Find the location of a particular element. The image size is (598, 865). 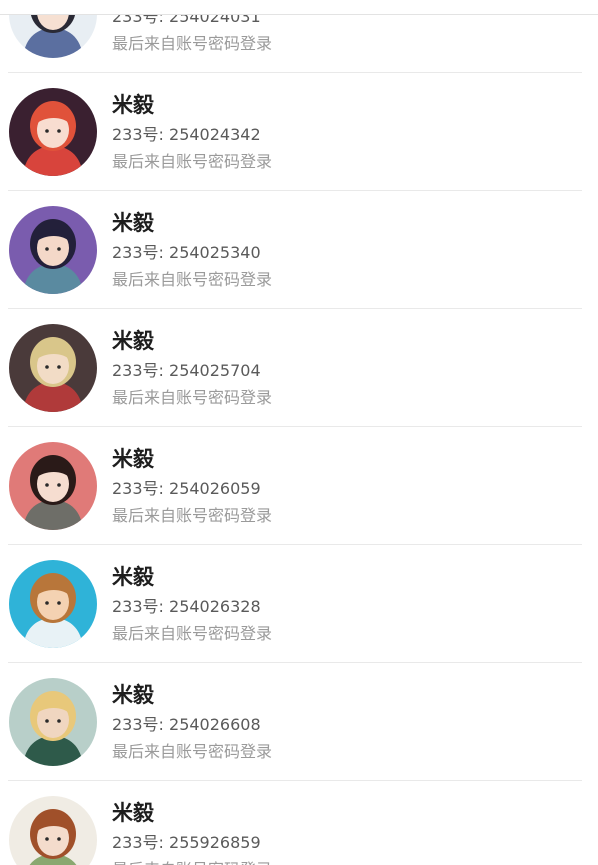

account-info: 米毅 233号: 254024342 最后来自账号密码登录 is located at coordinates (192, 132).